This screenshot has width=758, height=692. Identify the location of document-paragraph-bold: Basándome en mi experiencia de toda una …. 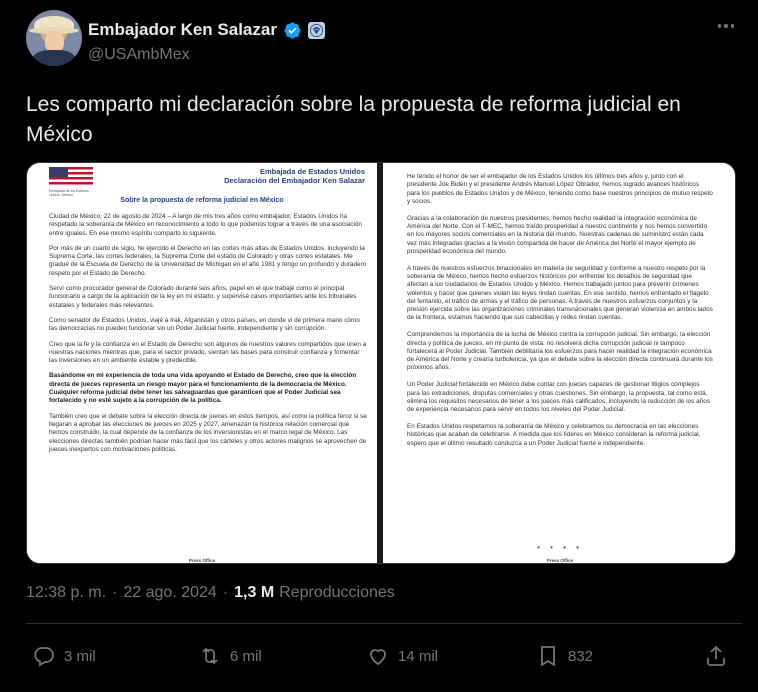
(203, 388).